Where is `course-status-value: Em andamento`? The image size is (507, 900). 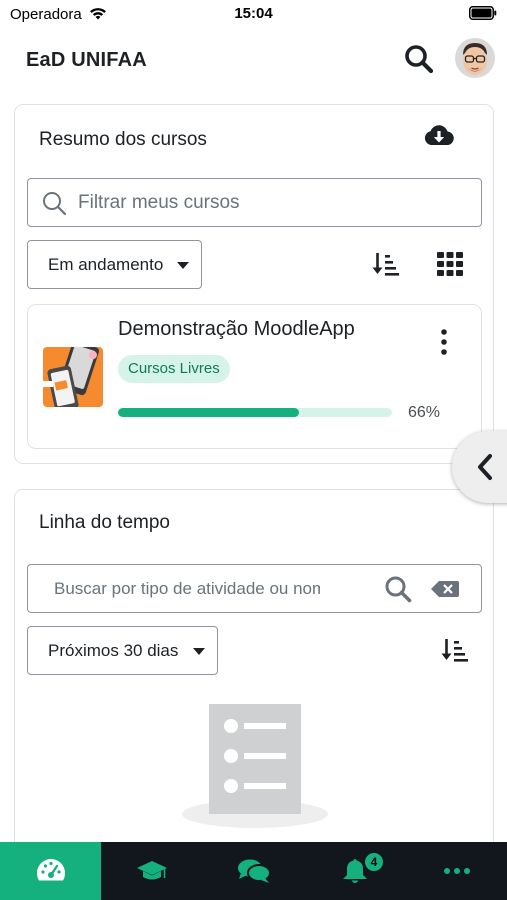 course-status-value: Em andamento is located at coordinates (106, 264).